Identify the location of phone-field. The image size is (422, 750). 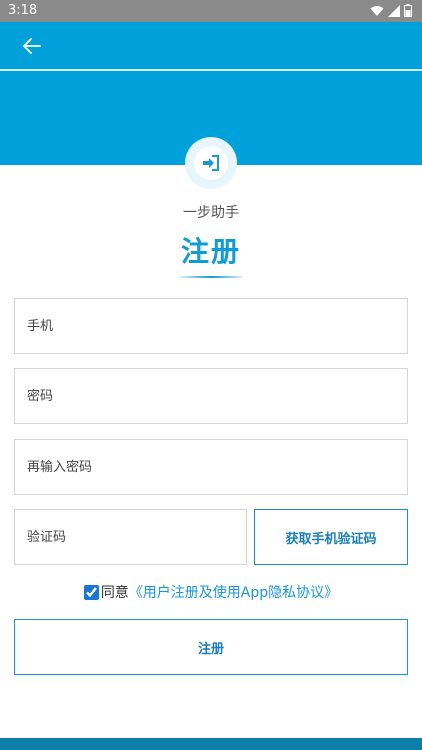
(211, 326).